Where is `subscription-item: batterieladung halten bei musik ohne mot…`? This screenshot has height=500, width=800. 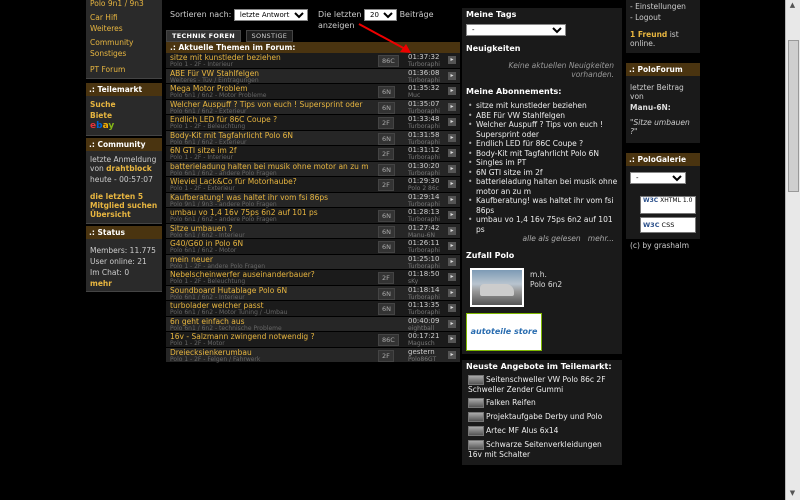
subscription-item: batterieladung halten bei musik ohne mot… is located at coordinates (545, 186).